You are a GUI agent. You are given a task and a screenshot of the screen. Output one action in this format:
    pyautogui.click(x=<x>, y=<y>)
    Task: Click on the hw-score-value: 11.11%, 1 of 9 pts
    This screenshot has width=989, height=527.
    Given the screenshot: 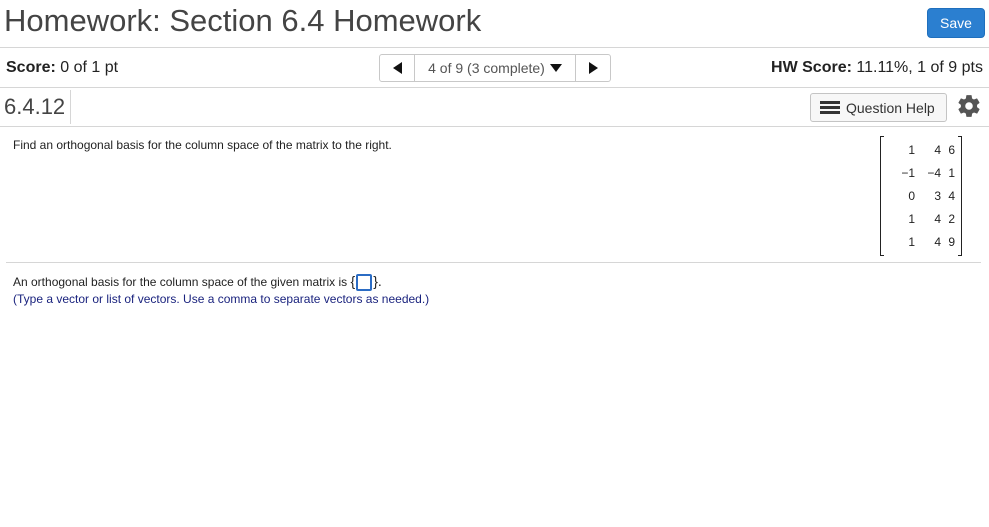 What is the action you would take?
    pyautogui.click(x=919, y=67)
    